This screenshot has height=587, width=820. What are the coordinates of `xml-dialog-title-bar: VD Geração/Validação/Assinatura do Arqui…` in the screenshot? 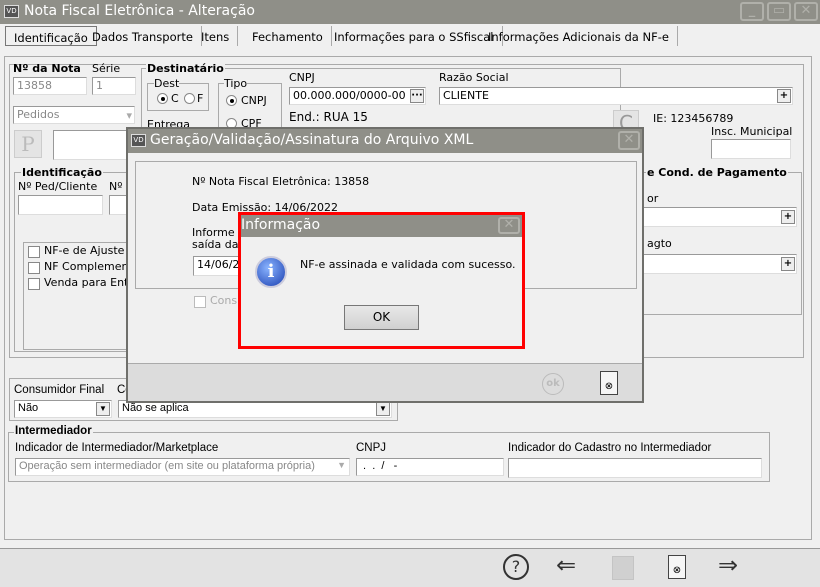 It's located at (385, 141).